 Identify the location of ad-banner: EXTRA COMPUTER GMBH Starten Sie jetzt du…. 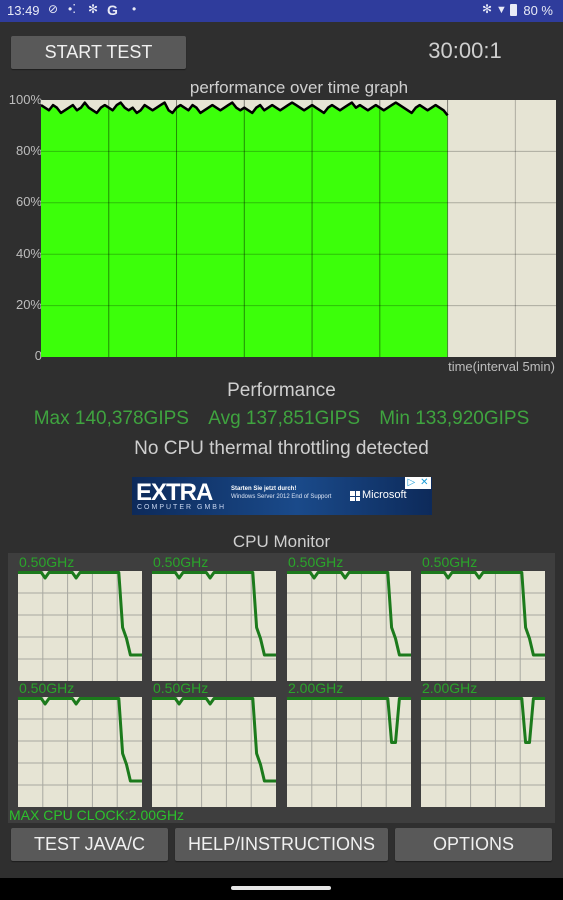
(282, 496).